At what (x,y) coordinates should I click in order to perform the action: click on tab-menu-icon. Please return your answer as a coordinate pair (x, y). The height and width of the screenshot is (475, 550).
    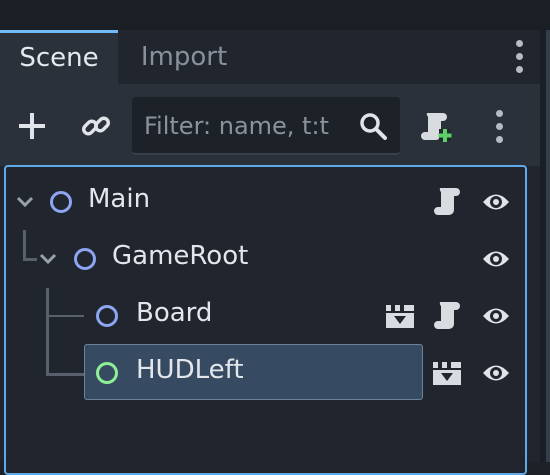
    Looking at the image, I should click on (520, 57).